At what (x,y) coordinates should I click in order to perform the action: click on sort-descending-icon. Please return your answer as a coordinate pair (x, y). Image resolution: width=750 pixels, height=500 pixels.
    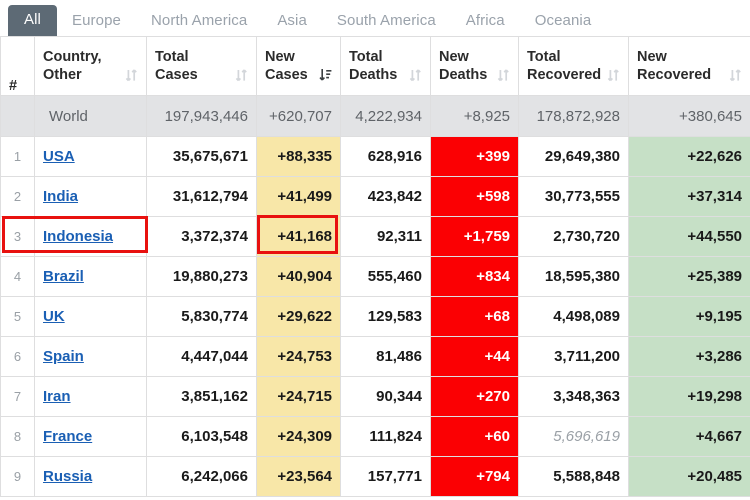
    Looking at the image, I should click on (325, 75).